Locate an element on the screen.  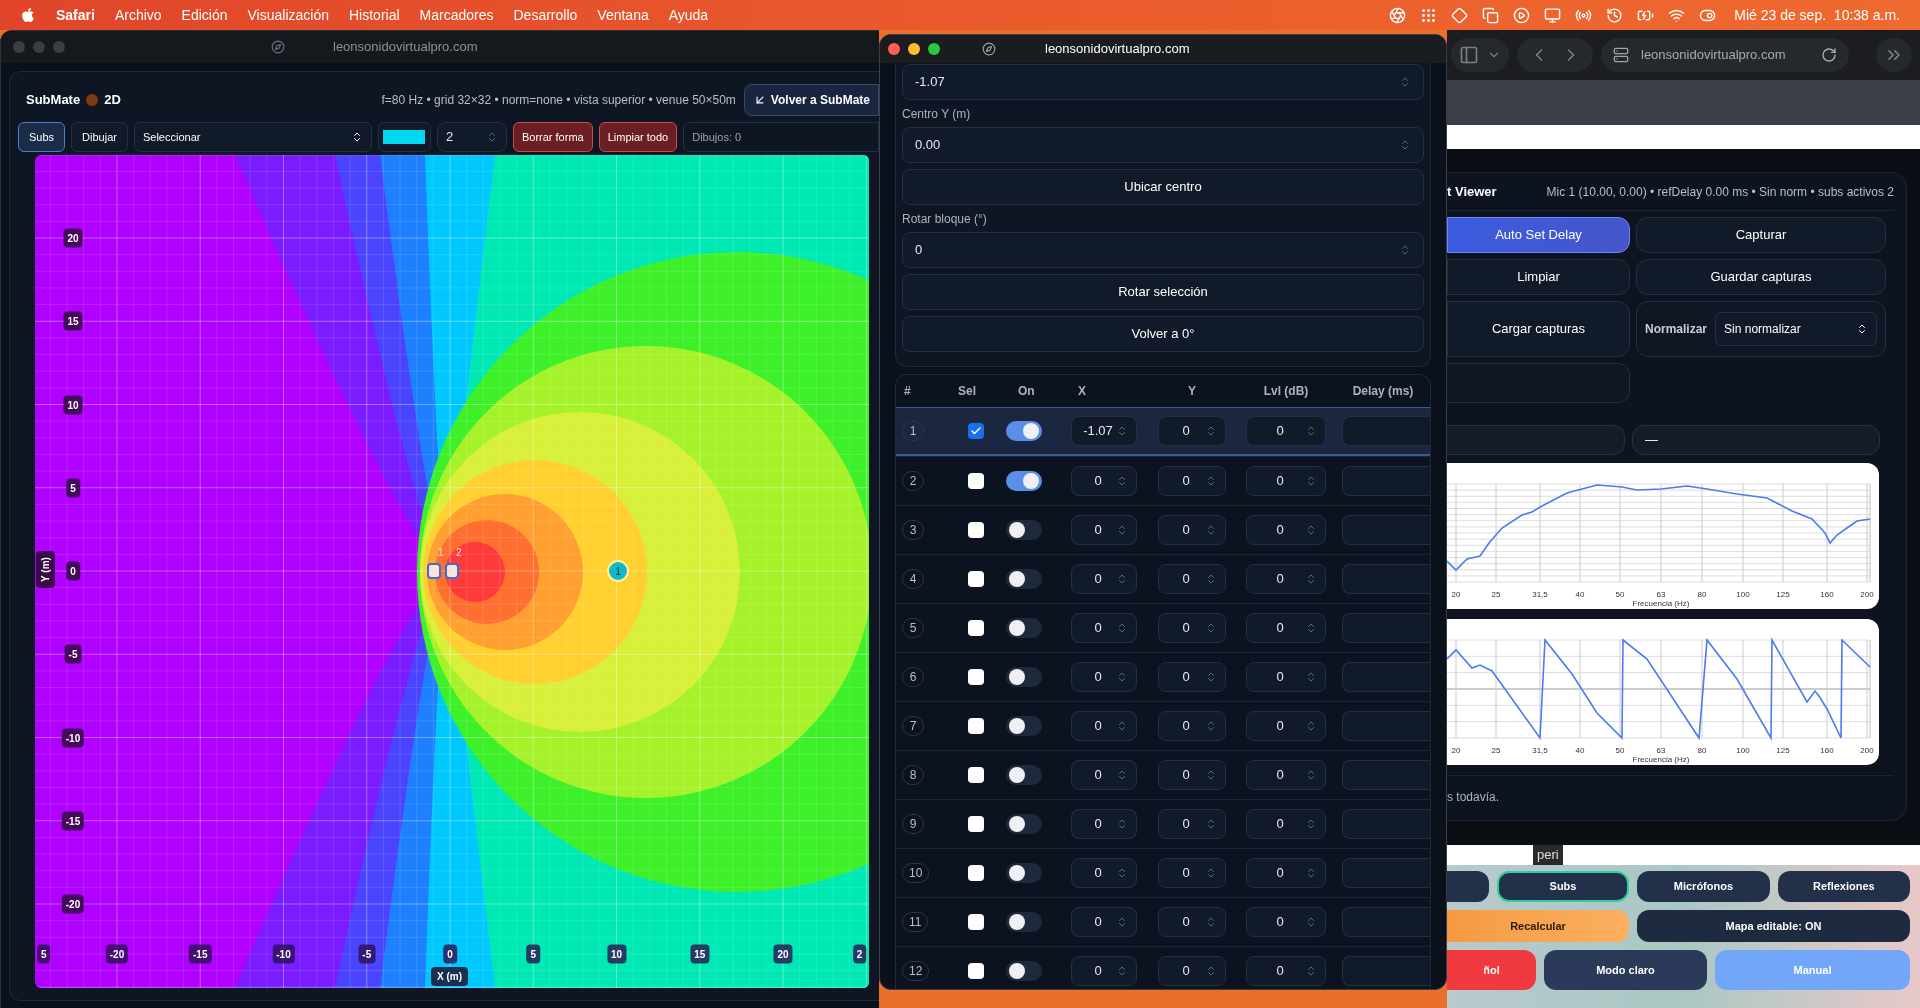
nav-tab: Micrófonos is located at coordinates (1703, 886).